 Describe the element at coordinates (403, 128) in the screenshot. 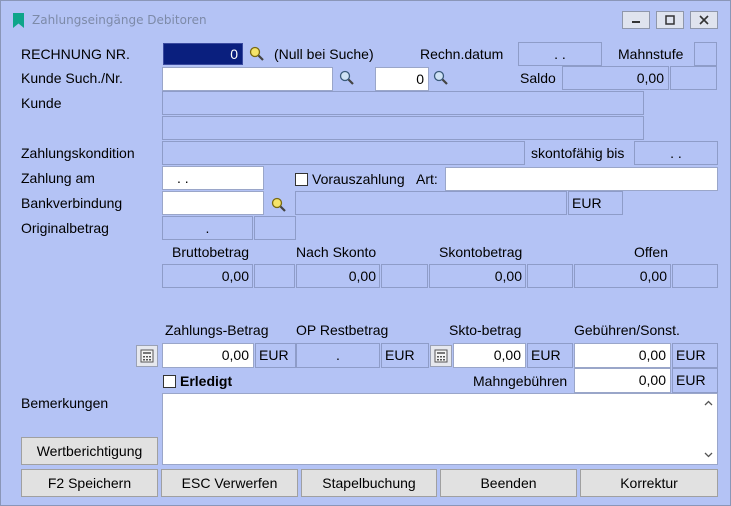

I see `kunde-address-field` at that location.